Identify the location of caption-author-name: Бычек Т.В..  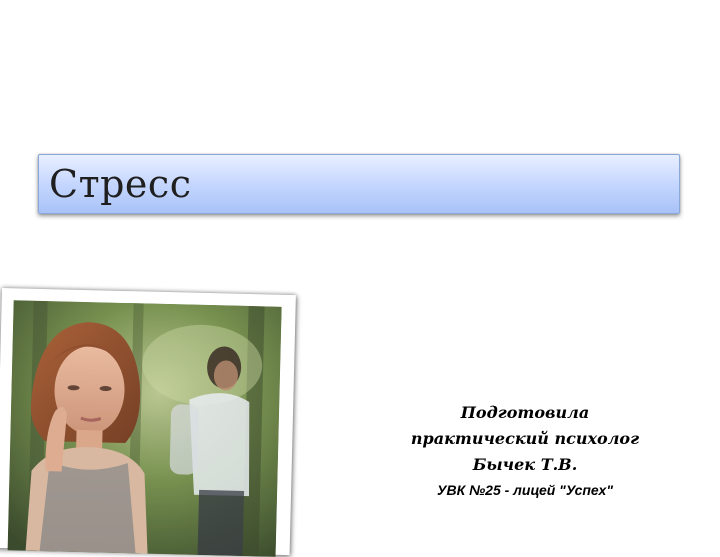
(525, 464).